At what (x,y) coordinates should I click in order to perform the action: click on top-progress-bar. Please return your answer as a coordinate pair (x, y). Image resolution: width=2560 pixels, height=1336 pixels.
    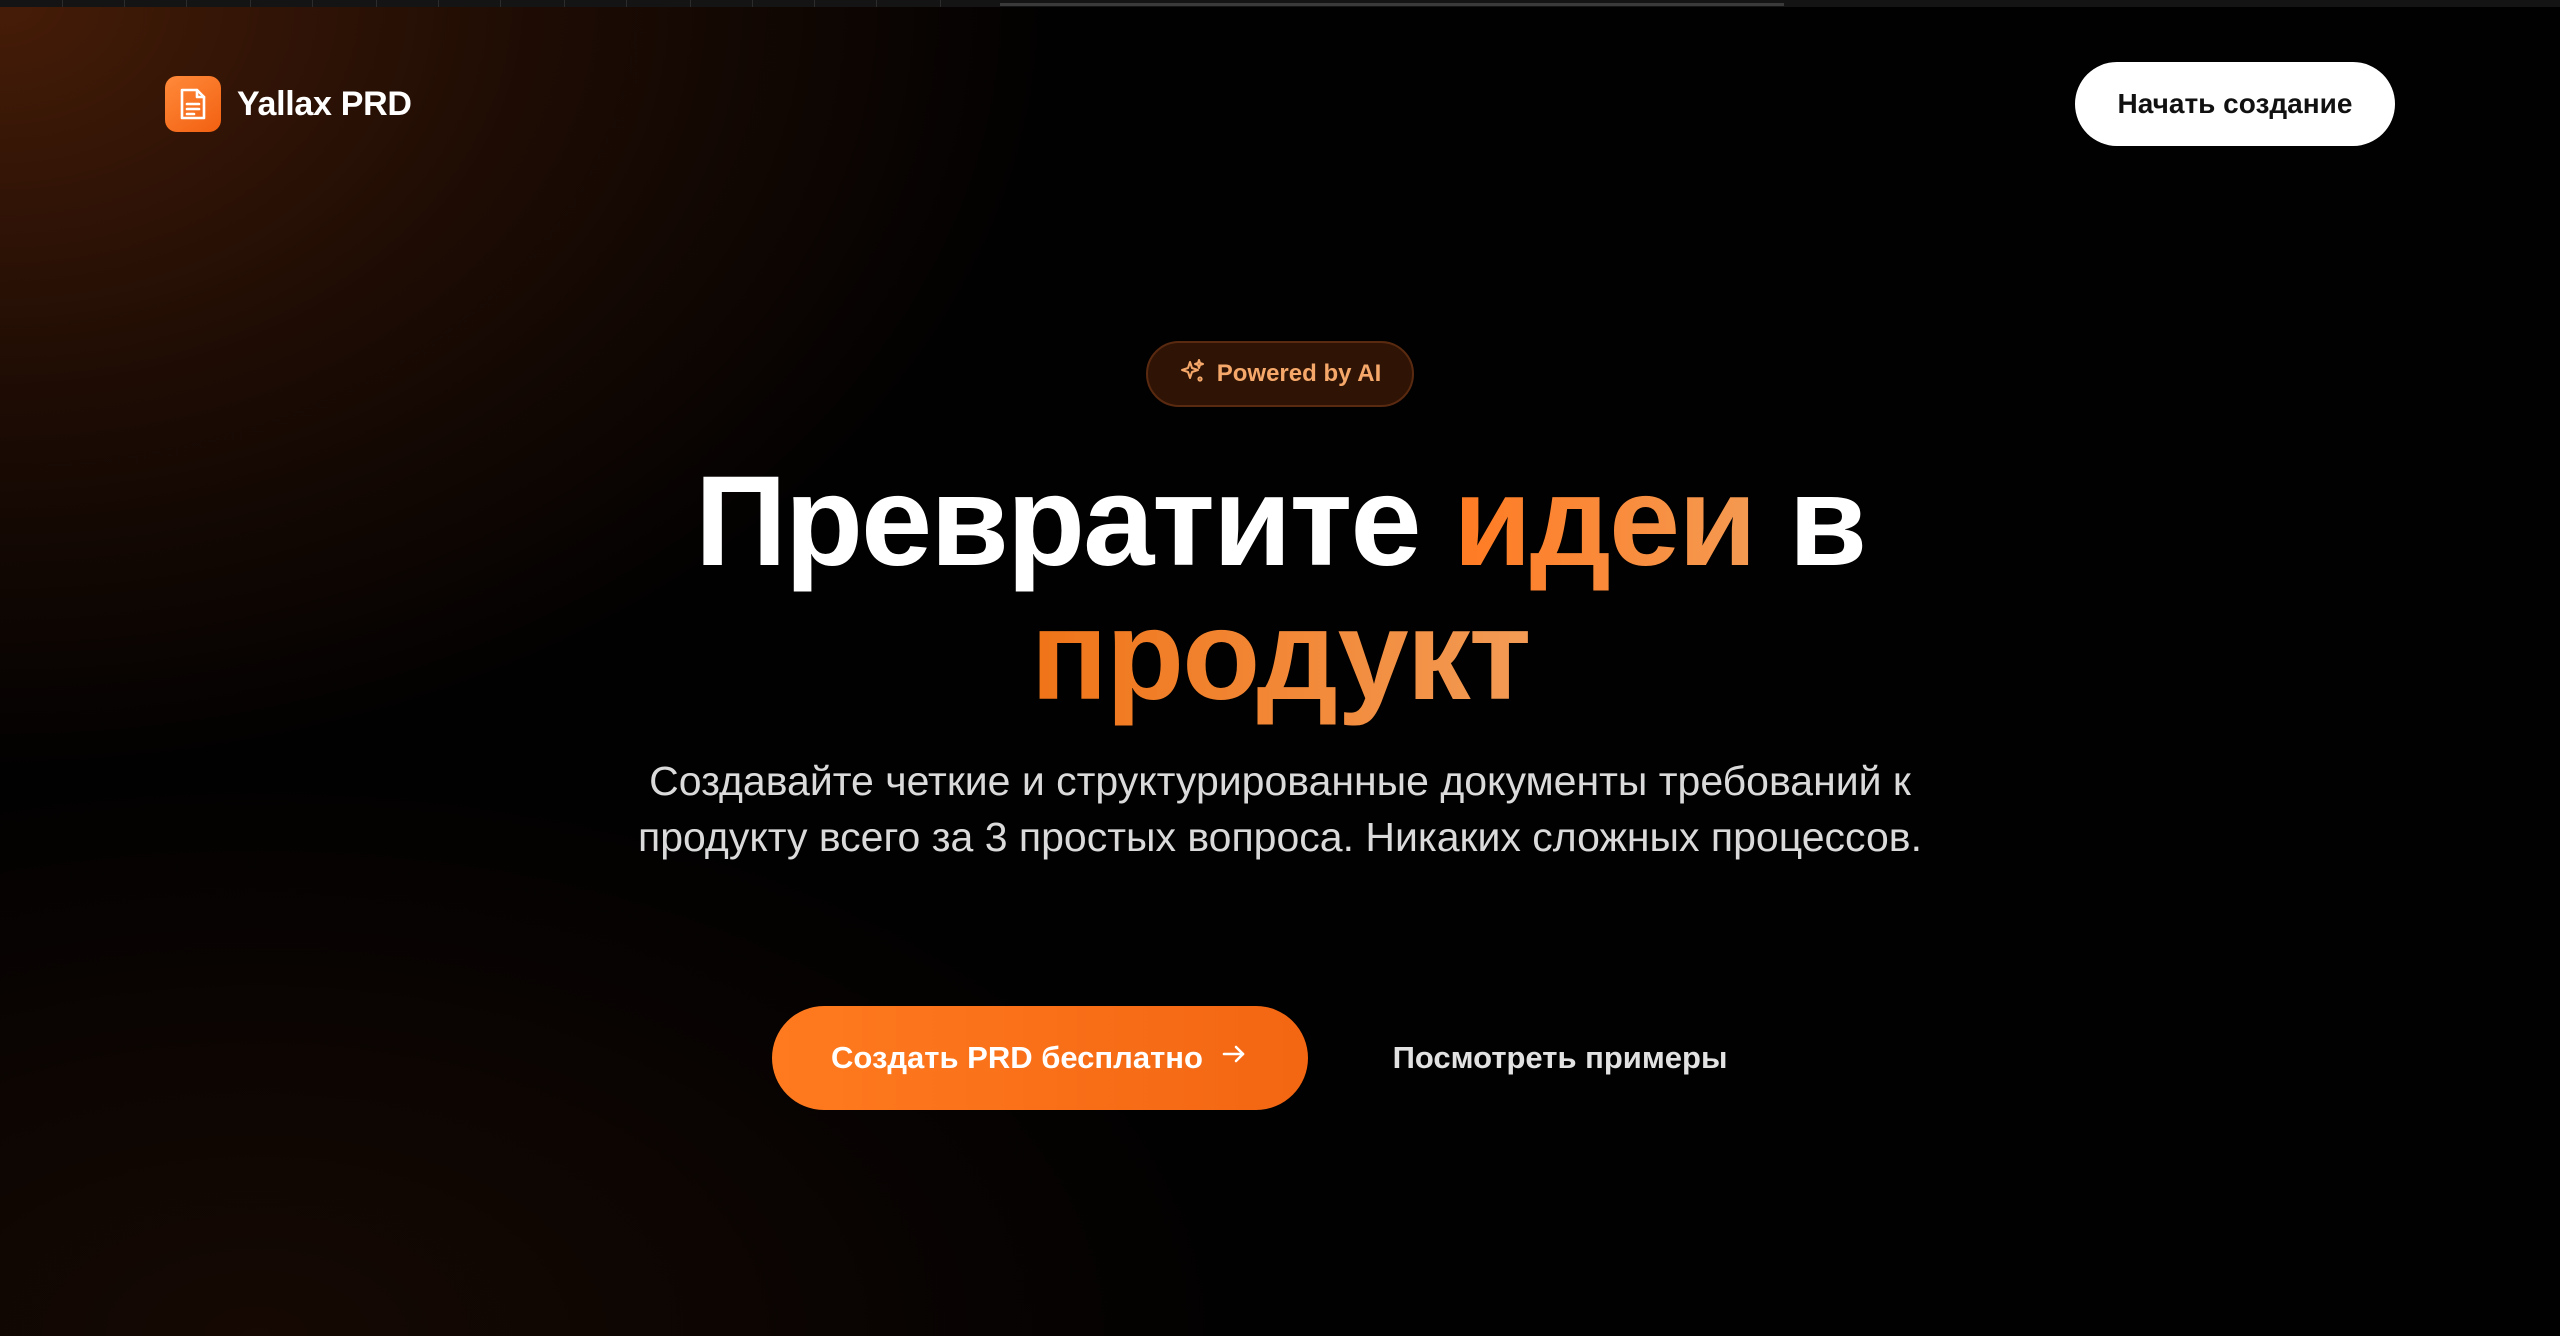
    Looking at the image, I should click on (1392, 4).